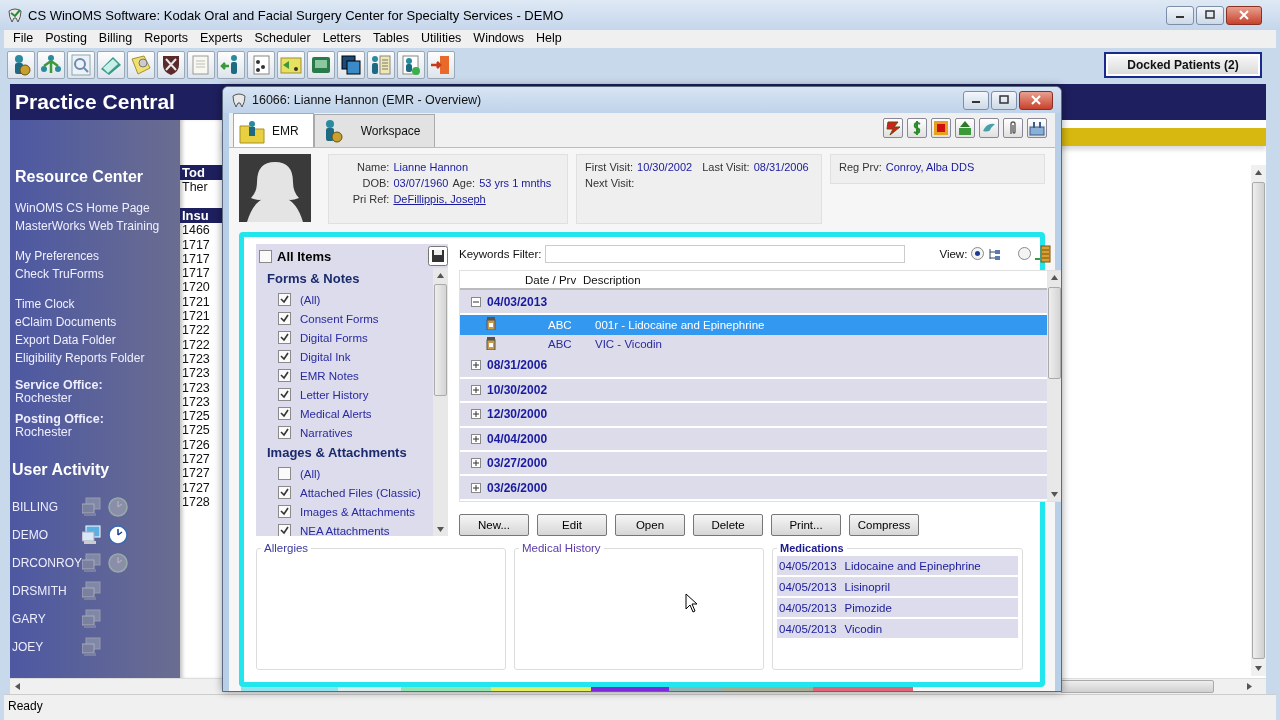  What do you see at coordinates (517, 414) in the screenshot?
I see `date-group: 12/30/2000` at bounding box center [517, 414].